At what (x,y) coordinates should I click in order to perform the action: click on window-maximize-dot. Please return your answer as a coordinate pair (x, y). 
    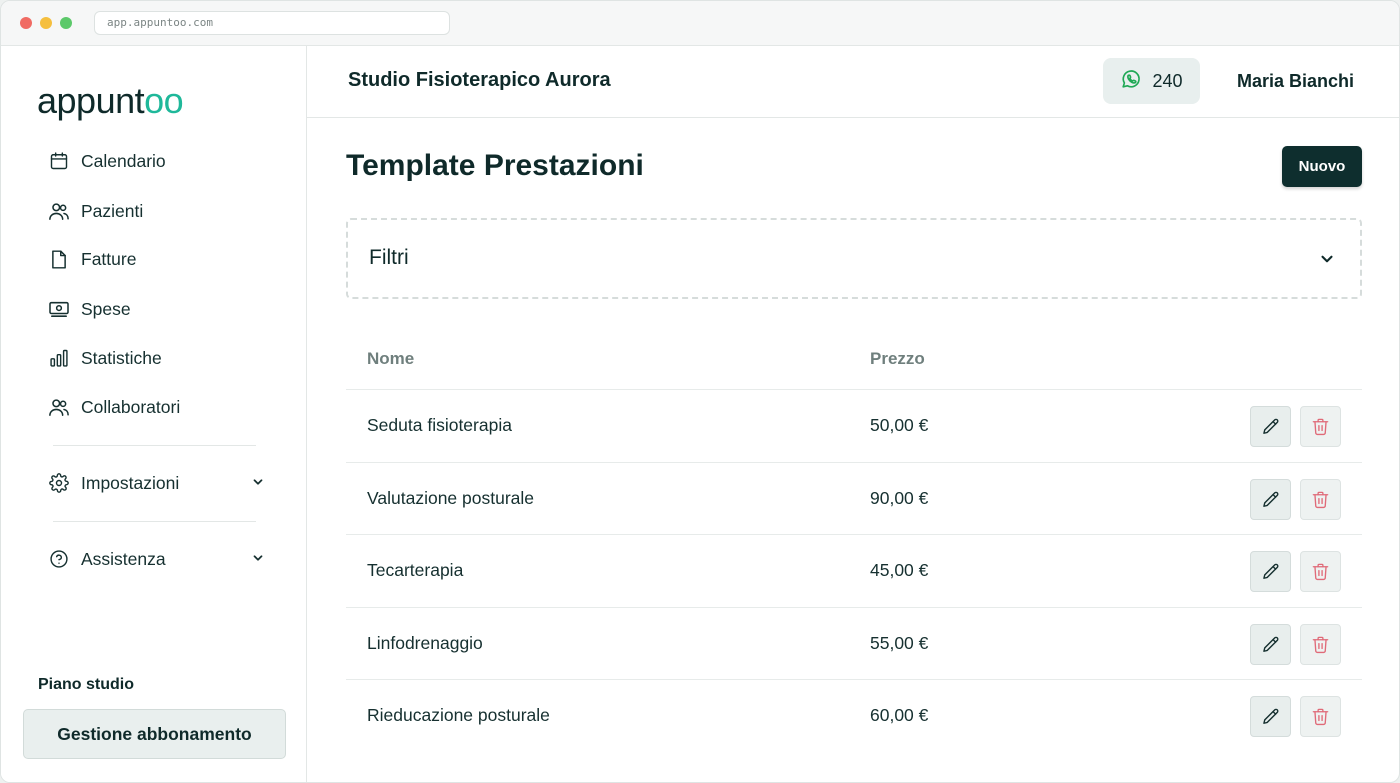
    Looking at the image, I should click on (66, 23).